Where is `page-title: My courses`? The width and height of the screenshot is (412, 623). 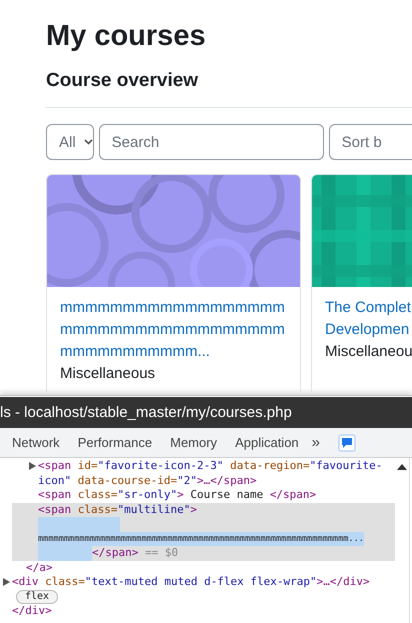
page-title: My courses is located at coordinates (126, 36).